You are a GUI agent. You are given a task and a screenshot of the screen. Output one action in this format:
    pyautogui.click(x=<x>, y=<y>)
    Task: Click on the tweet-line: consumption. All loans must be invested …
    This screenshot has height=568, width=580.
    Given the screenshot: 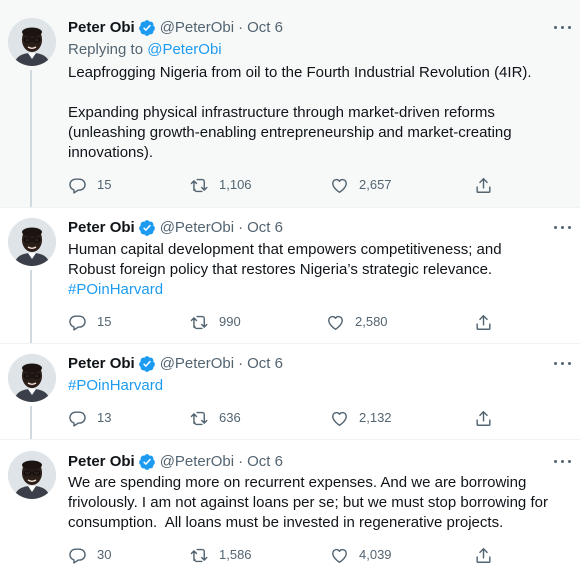 What is the action you would take?
    pyautogui.click(x=286, y=522)
    